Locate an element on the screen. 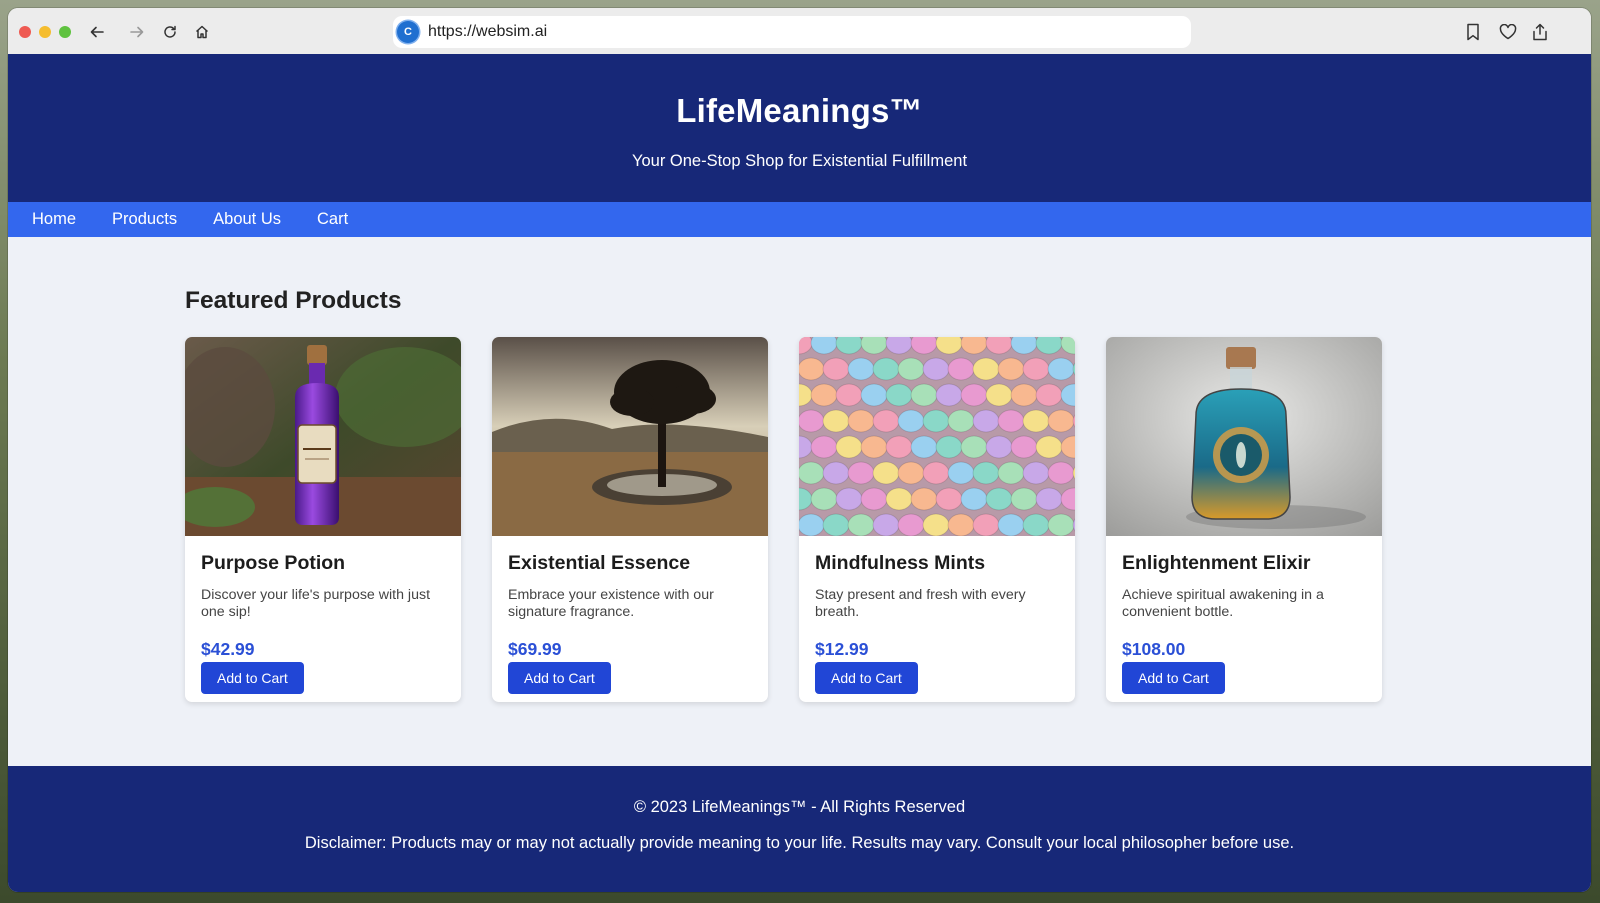 The height and width of the screenshot is (903, 1600). heart-icon is located at coordinates (1508, 32).